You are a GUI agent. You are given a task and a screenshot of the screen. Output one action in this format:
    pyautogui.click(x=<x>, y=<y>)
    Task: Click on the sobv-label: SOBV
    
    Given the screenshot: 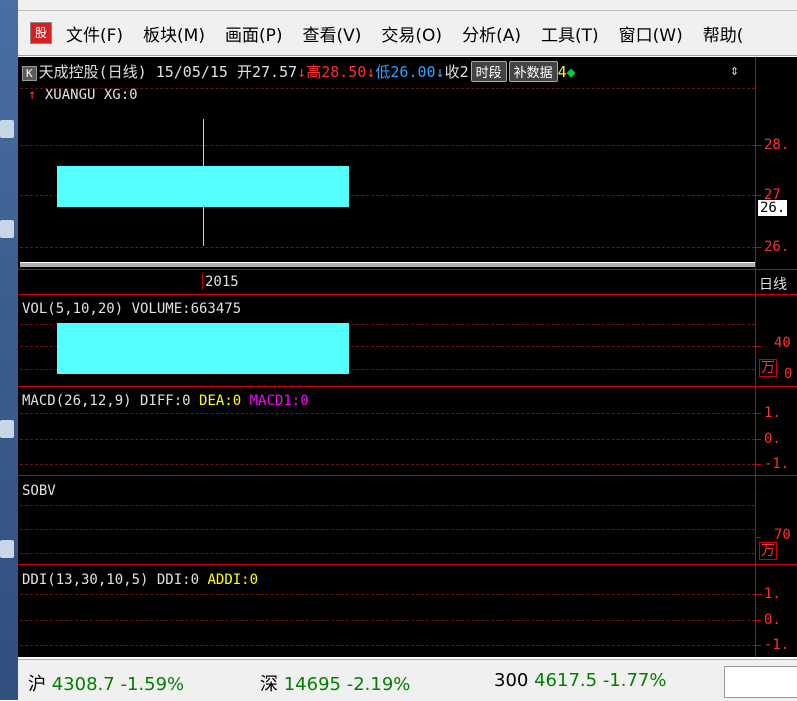 What is the action you would take?
    pyautogui.click(x=39, y=491)
    